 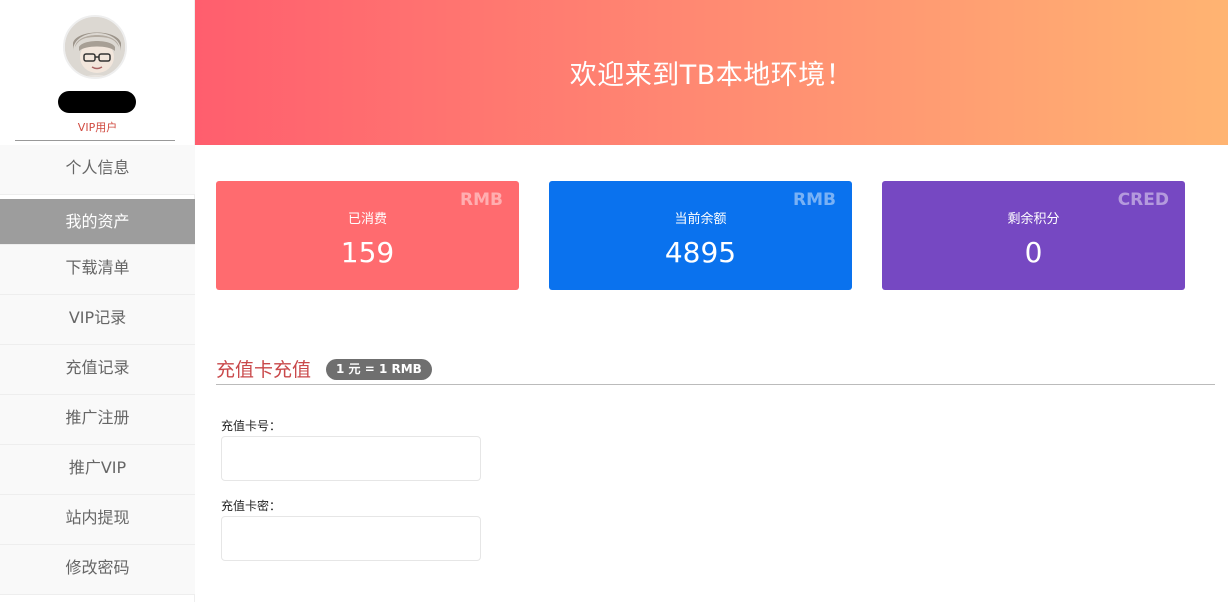 What do you see at coordinates (251, 506) in the screenshot?
I see `card-password-label: 充值卡密：` at bounding box center [251, 506].